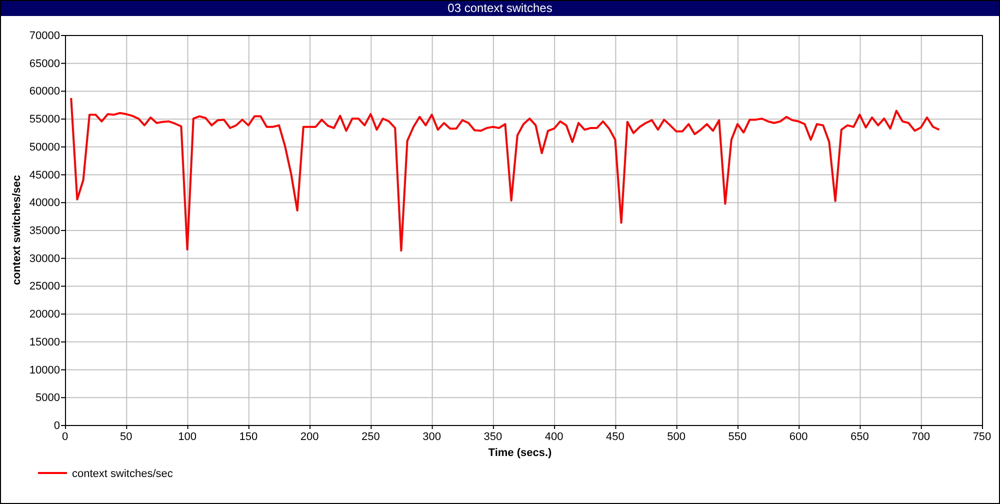 This screenshot has height=504, width=1000. I want to click on tick-label: 250, so click(370, 437).